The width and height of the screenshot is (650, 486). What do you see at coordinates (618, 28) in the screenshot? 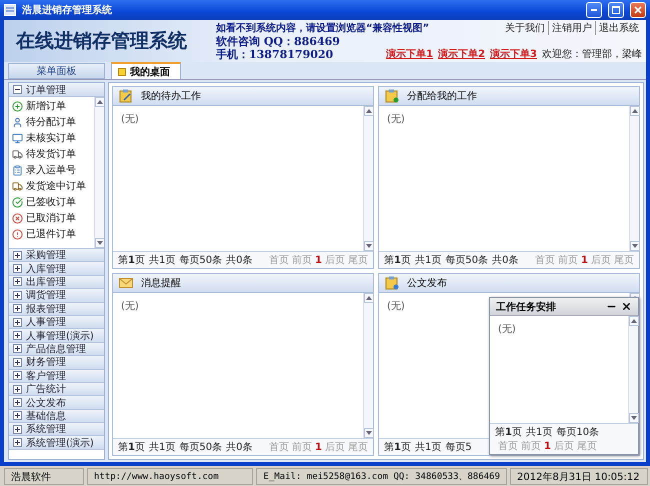
I see `header-link: 退出系统` at bounding box center [618, 28].